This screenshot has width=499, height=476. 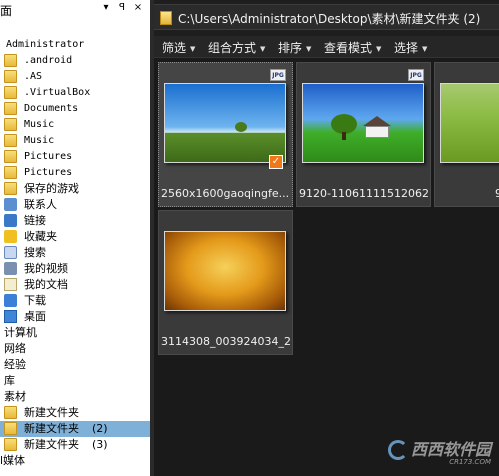 What do you see at coordinates (439, 451) in the screenshot?
I see `watermark-logo: 西西软件园 CR173.COM` at bounding box center [439, 451].